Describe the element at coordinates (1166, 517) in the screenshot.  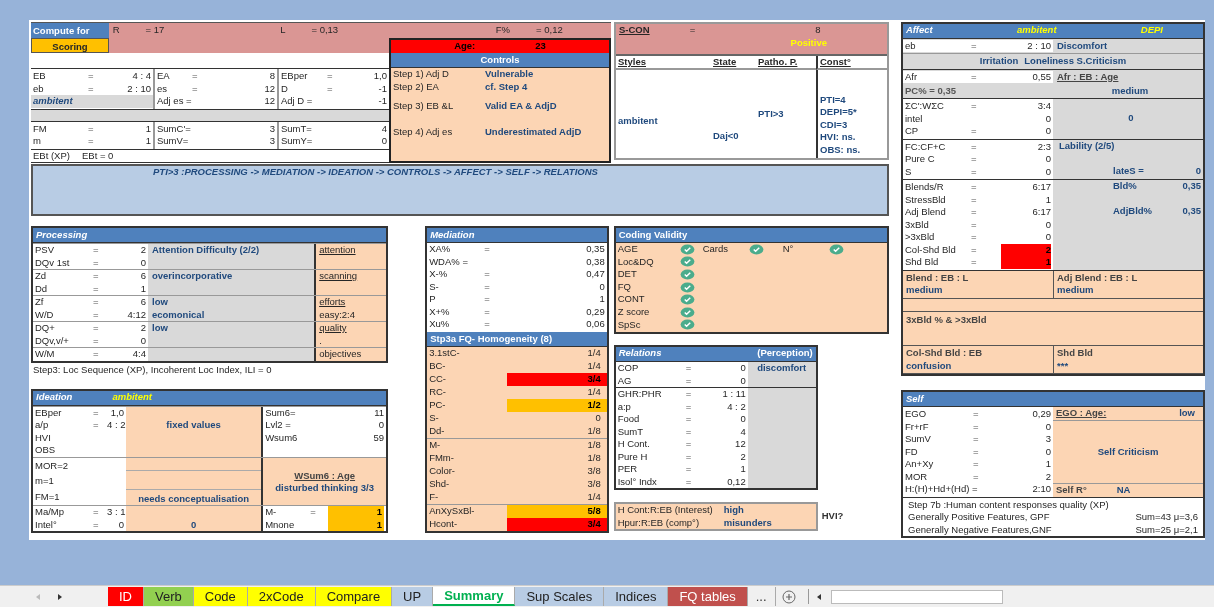
I see `field-value: Sum=43 μ=3,6` at that location.